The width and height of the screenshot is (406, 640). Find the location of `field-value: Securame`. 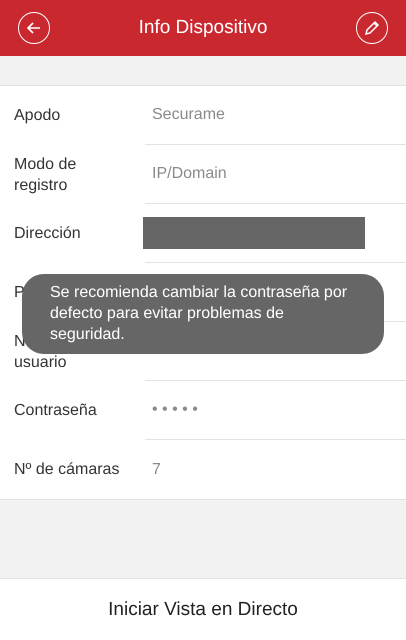

field-value: Securame is located at coordinates (188, 115).